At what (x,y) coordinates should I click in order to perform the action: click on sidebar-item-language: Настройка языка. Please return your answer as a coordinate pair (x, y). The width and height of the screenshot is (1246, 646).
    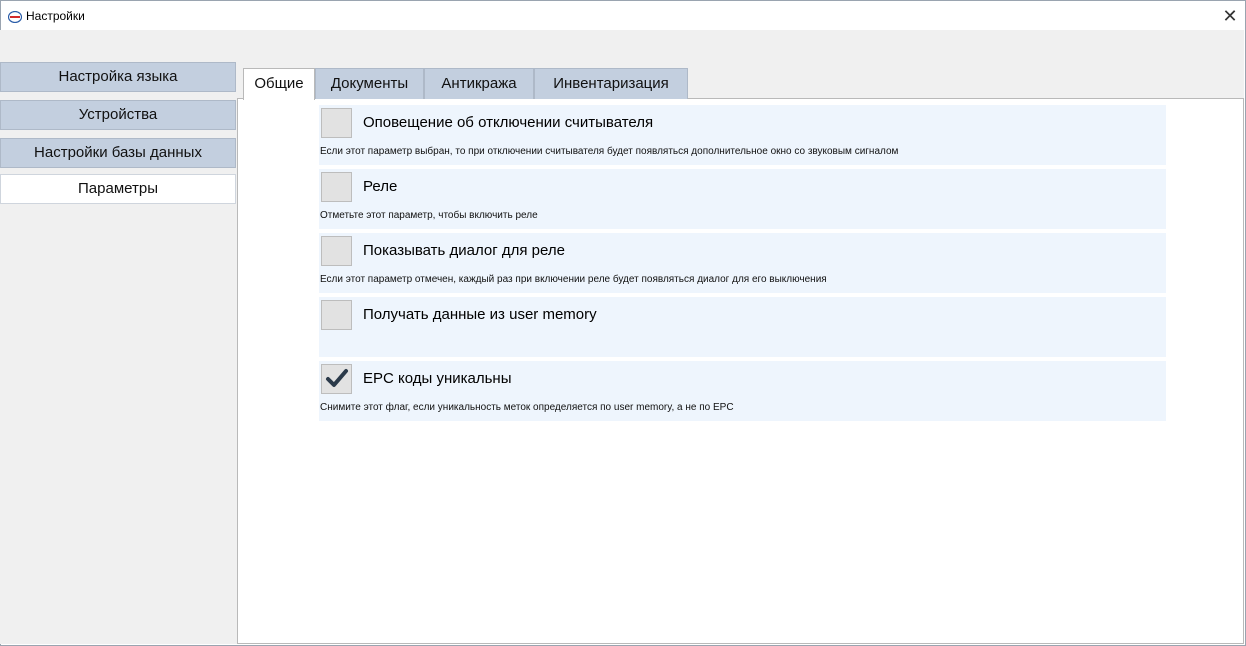
    Looking at the image, I should click on (118, 77).